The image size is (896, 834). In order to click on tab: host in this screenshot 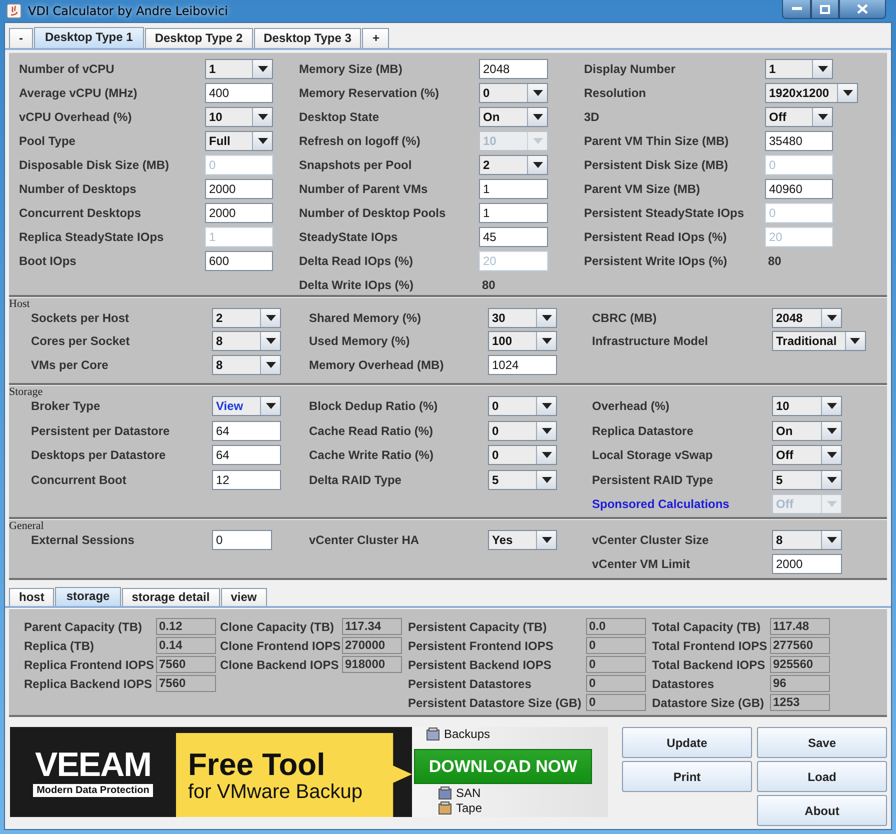, I will do `click(31, 597)`.